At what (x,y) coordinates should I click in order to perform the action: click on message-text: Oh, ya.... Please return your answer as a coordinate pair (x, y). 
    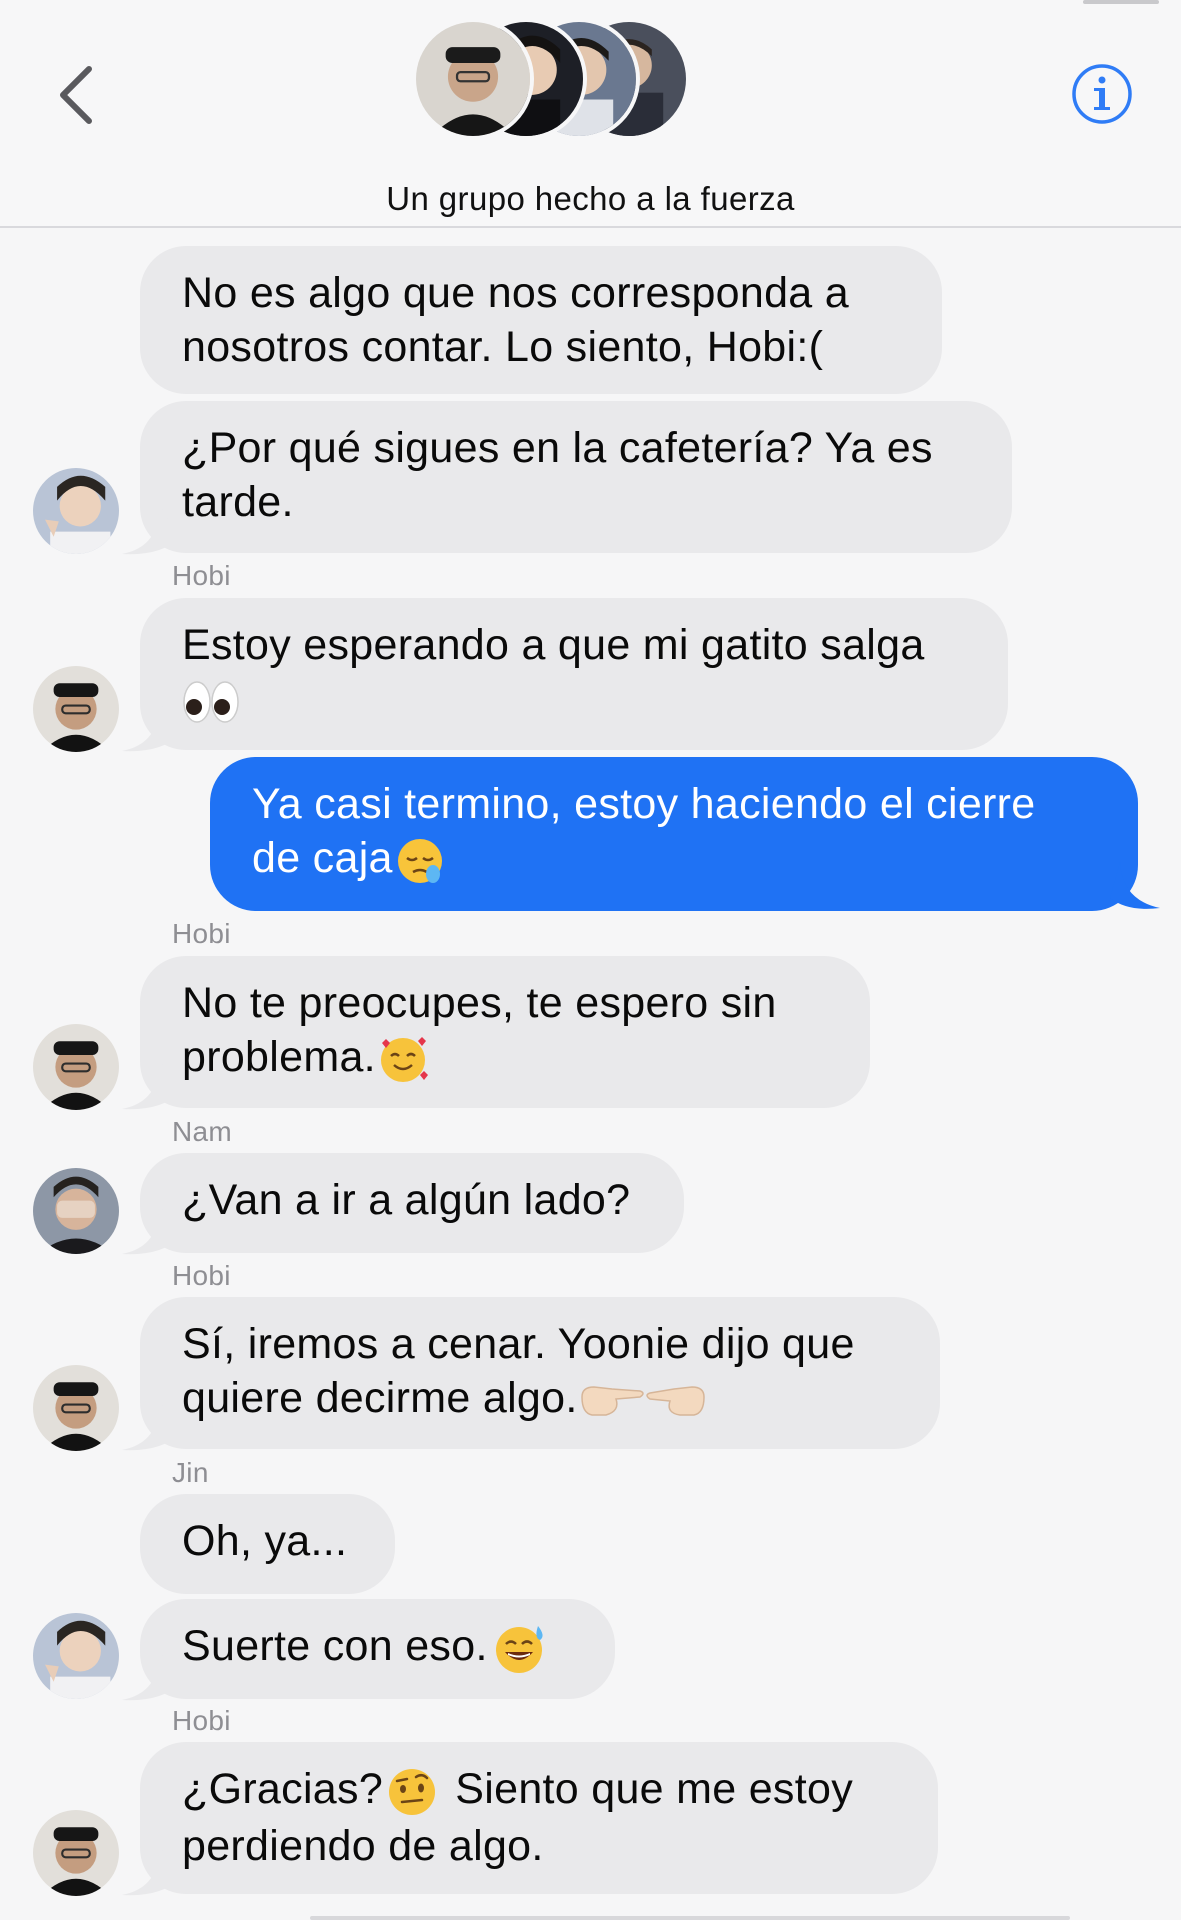
    Looking at the image, I should click on (265, 1541).